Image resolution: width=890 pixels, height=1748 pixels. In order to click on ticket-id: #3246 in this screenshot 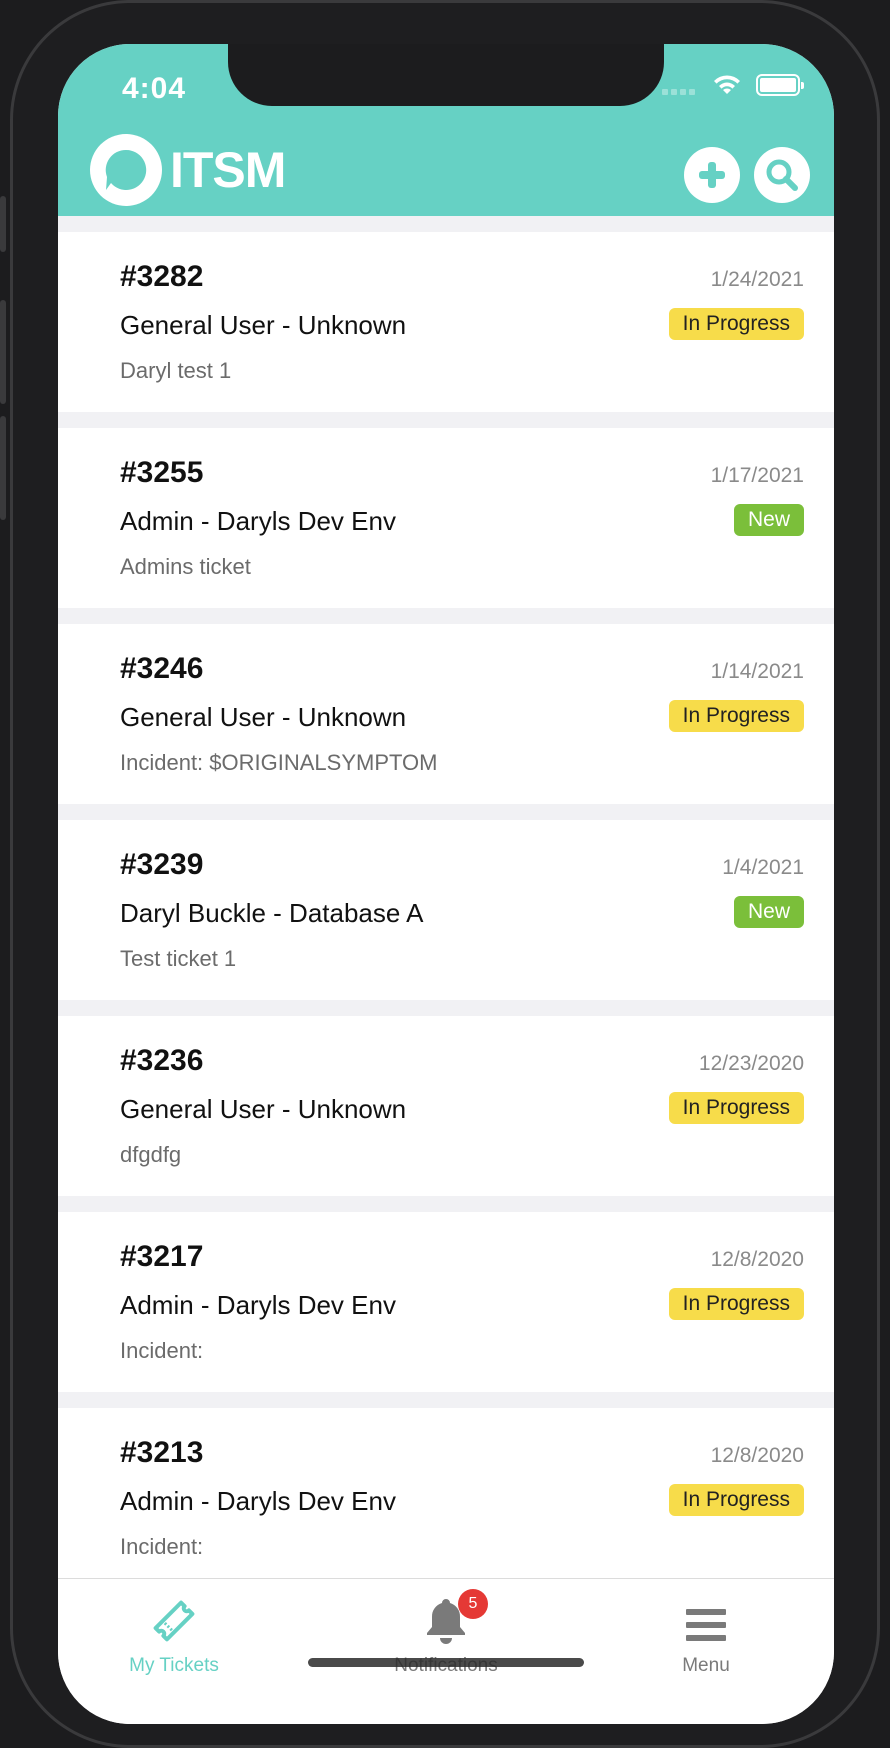, I will do `click(162, 668)`.